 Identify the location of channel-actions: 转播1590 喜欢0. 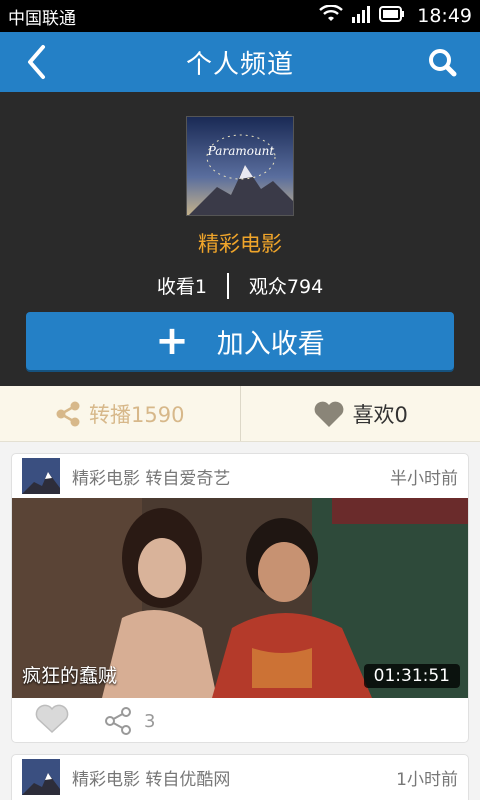
(240, 414).